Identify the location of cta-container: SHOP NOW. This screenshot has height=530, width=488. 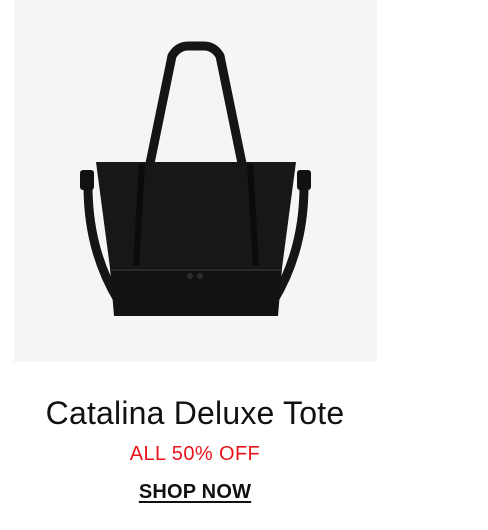
(195, 492).